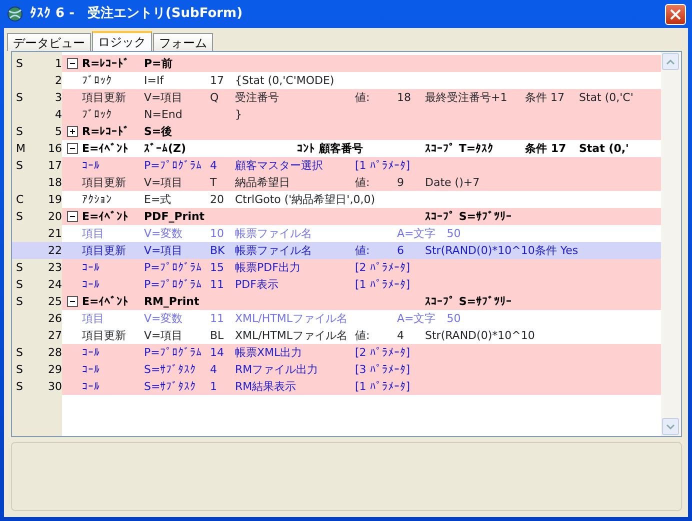 The width and height of the screenshot is (692, 521). I want to click on operation: RM_Print, so click(172, 302).